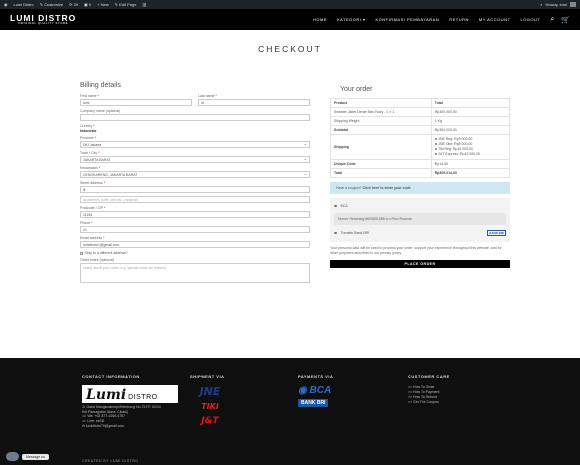 Image resolution: width=580 pixels, height=465 pixels. Describe the element at coordinates (381, 112) in the screenshot. I see `product-name: Sweater Jaket Denim Biru Navy - L × 1` at that location.